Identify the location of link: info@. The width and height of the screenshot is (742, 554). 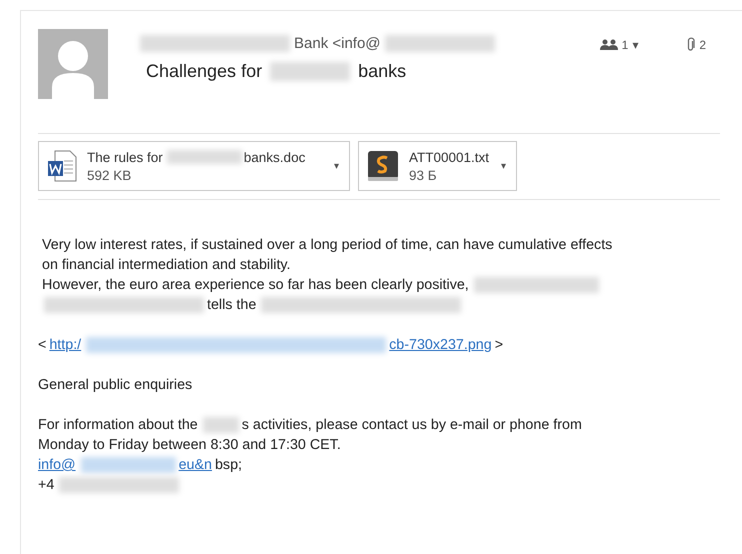
(57, 465).